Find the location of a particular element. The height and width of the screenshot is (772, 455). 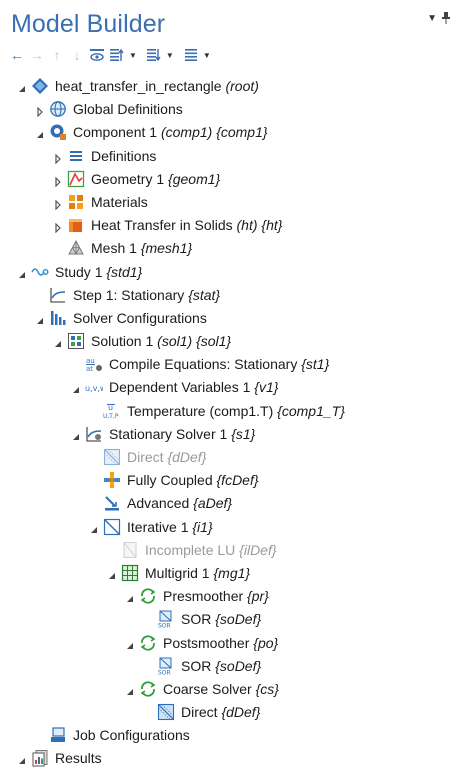

tree-node: Materials is located at coordinates (227, 202).